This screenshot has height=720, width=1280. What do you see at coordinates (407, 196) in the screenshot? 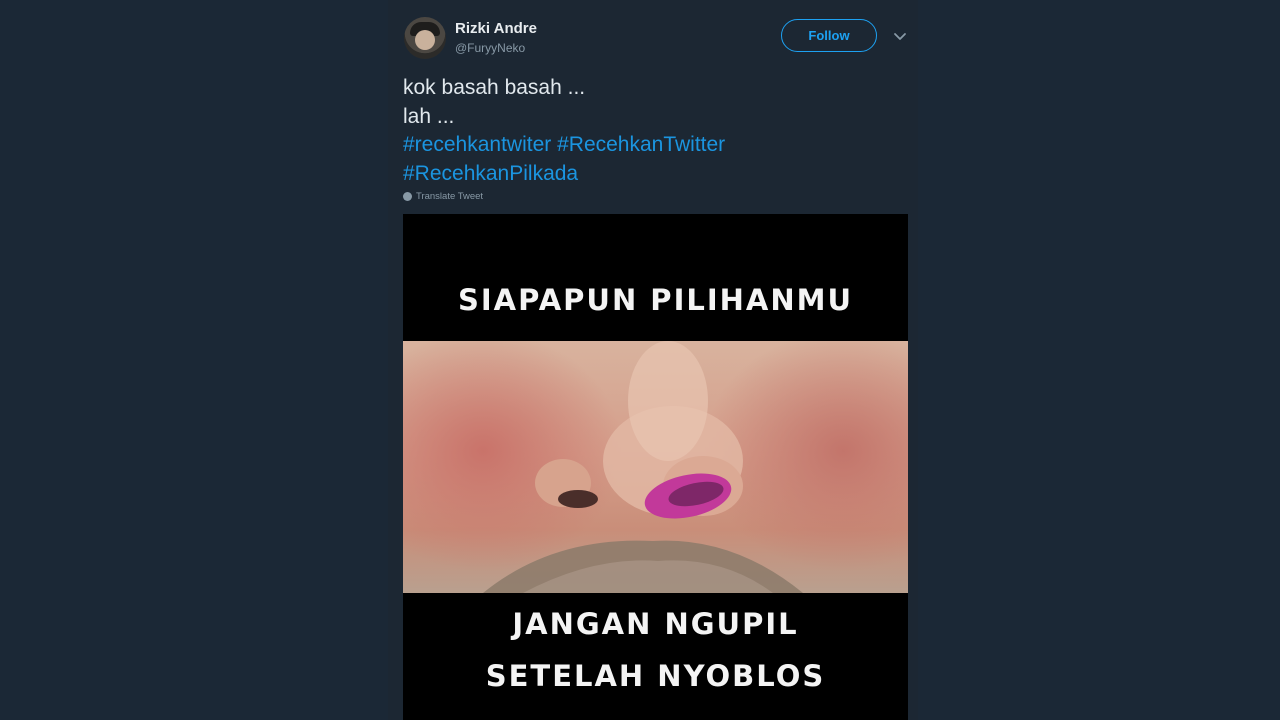
I see `globe-icon` at bounding box center [407, 196].